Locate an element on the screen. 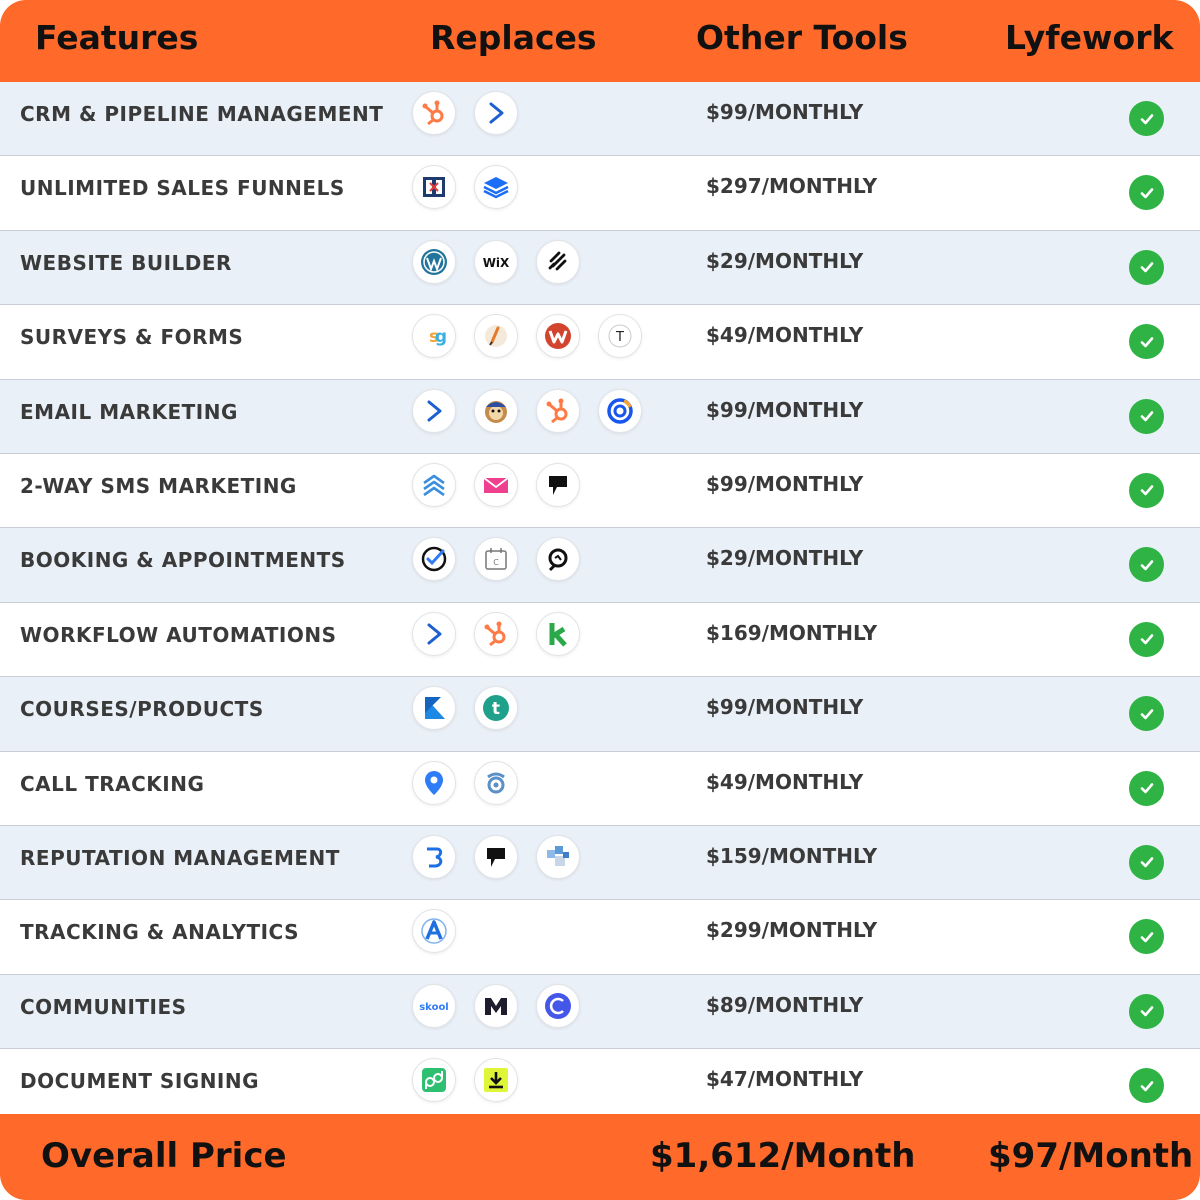  other-tools-price: $159/MONTHLY is located at coordinates (792, 855).